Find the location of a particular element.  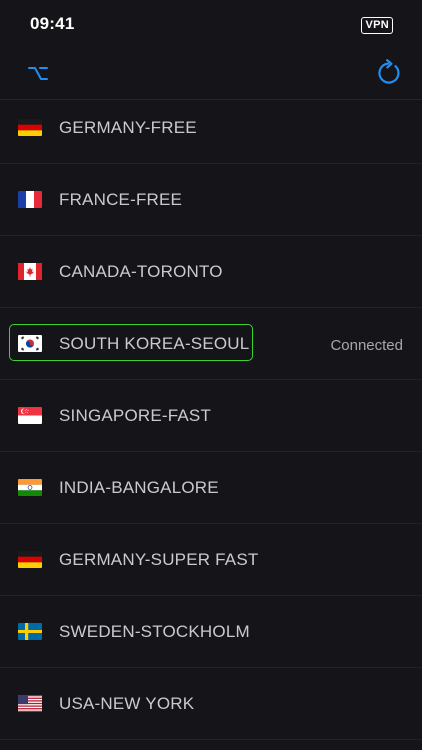

server-row-sweden-stockholm: SWEDEN-STOCKHOLM is located at coordinates (211, 632).